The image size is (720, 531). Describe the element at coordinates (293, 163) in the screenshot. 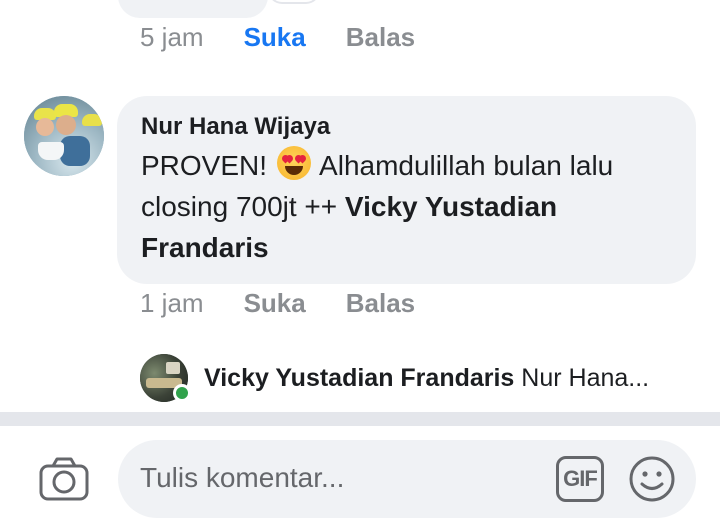

I see `heart-eyes-emoji-icon` at that location.